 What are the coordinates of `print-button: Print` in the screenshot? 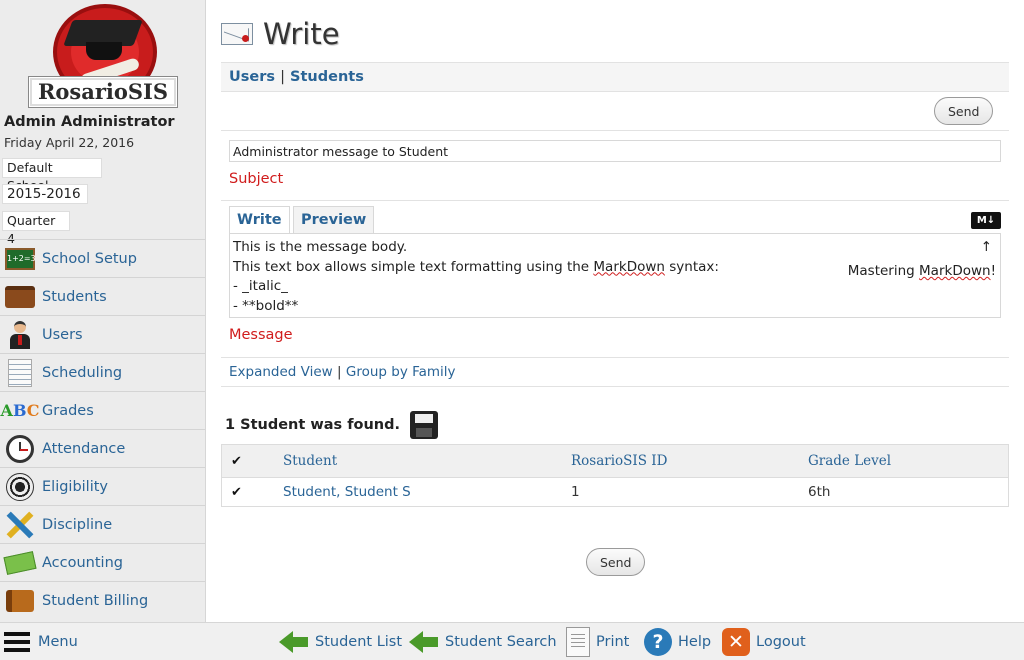 It's located at (597, 641).